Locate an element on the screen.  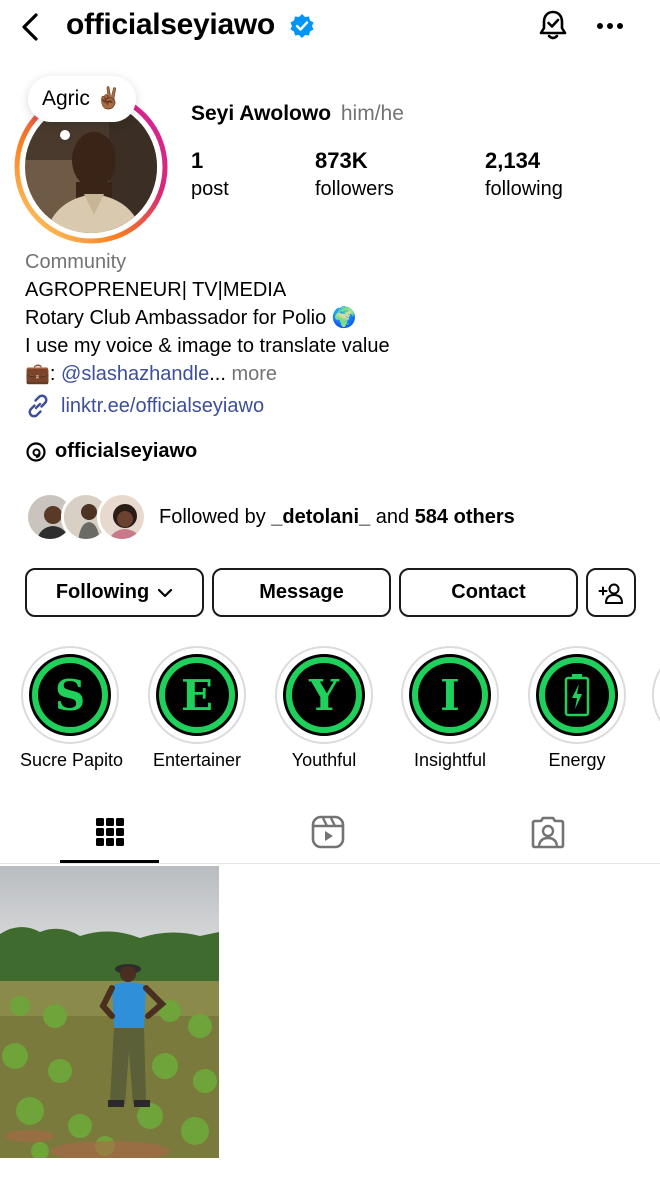
highlight-partial is located at coordinates (656, 695).